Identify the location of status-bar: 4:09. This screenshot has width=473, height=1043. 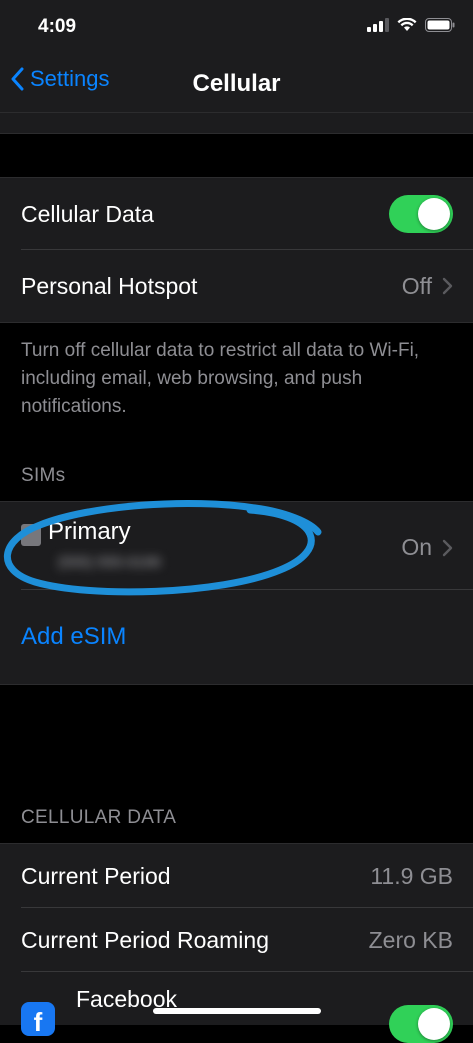
(236, 28).